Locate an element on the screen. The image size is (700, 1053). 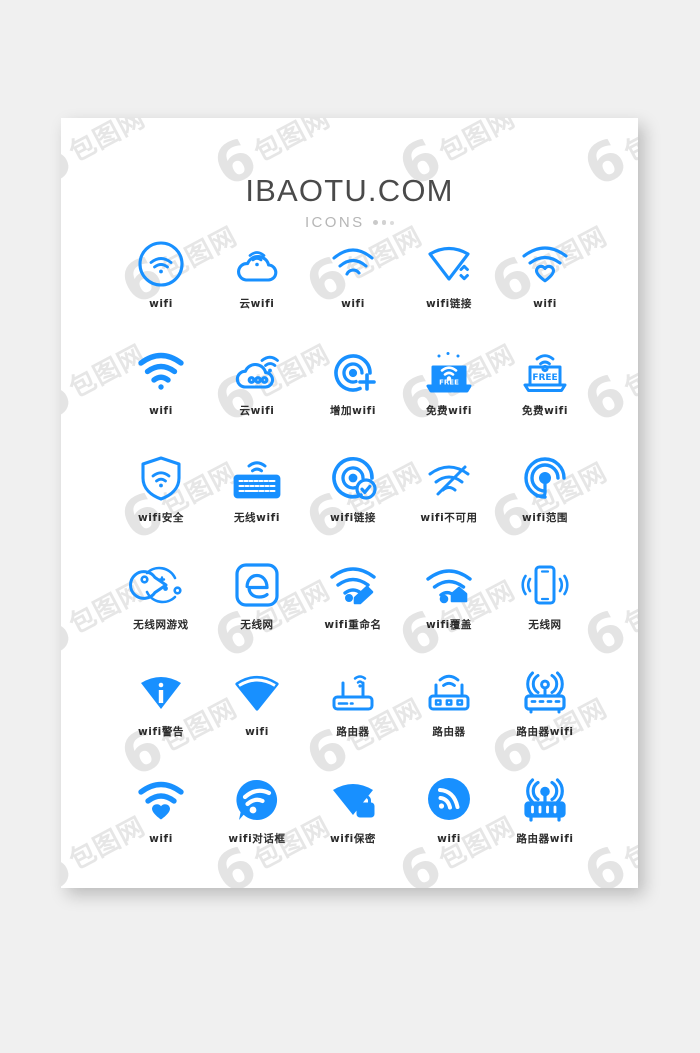
icon-label: wifi不可用 is located at coordinates (449, 518).